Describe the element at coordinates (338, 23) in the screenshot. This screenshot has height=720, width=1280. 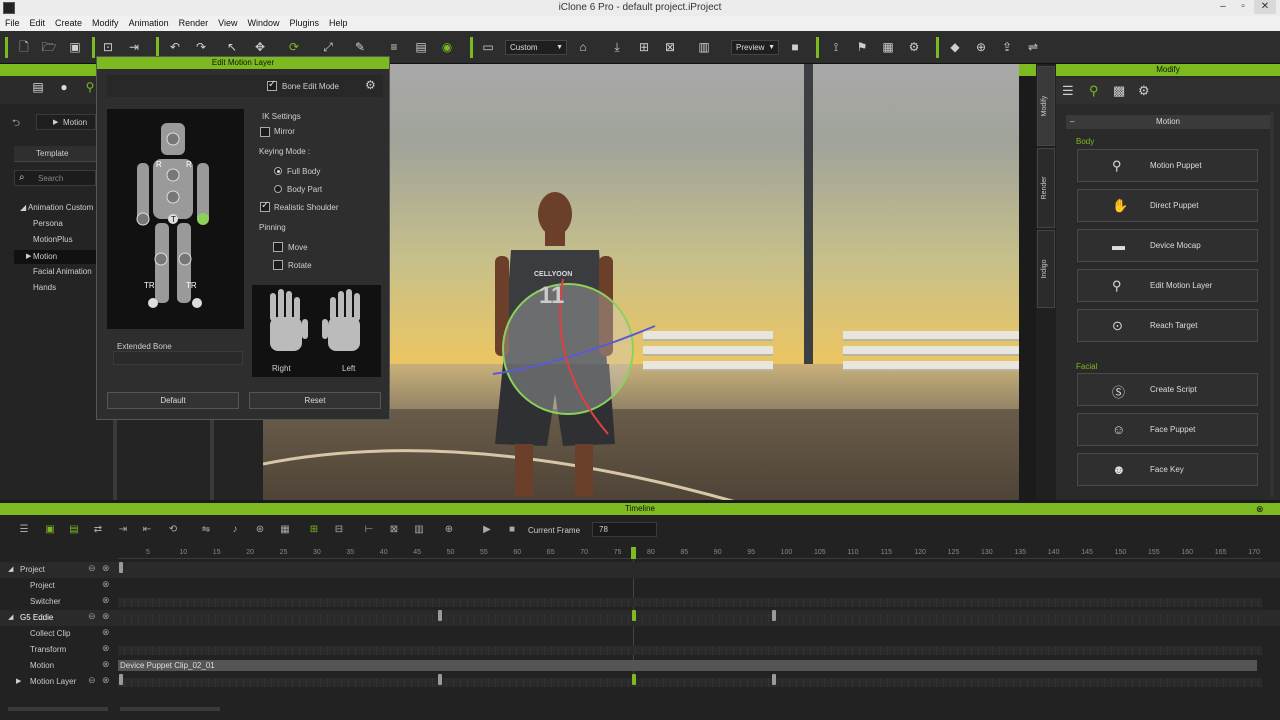
I see `menu-help: Help` at that location.